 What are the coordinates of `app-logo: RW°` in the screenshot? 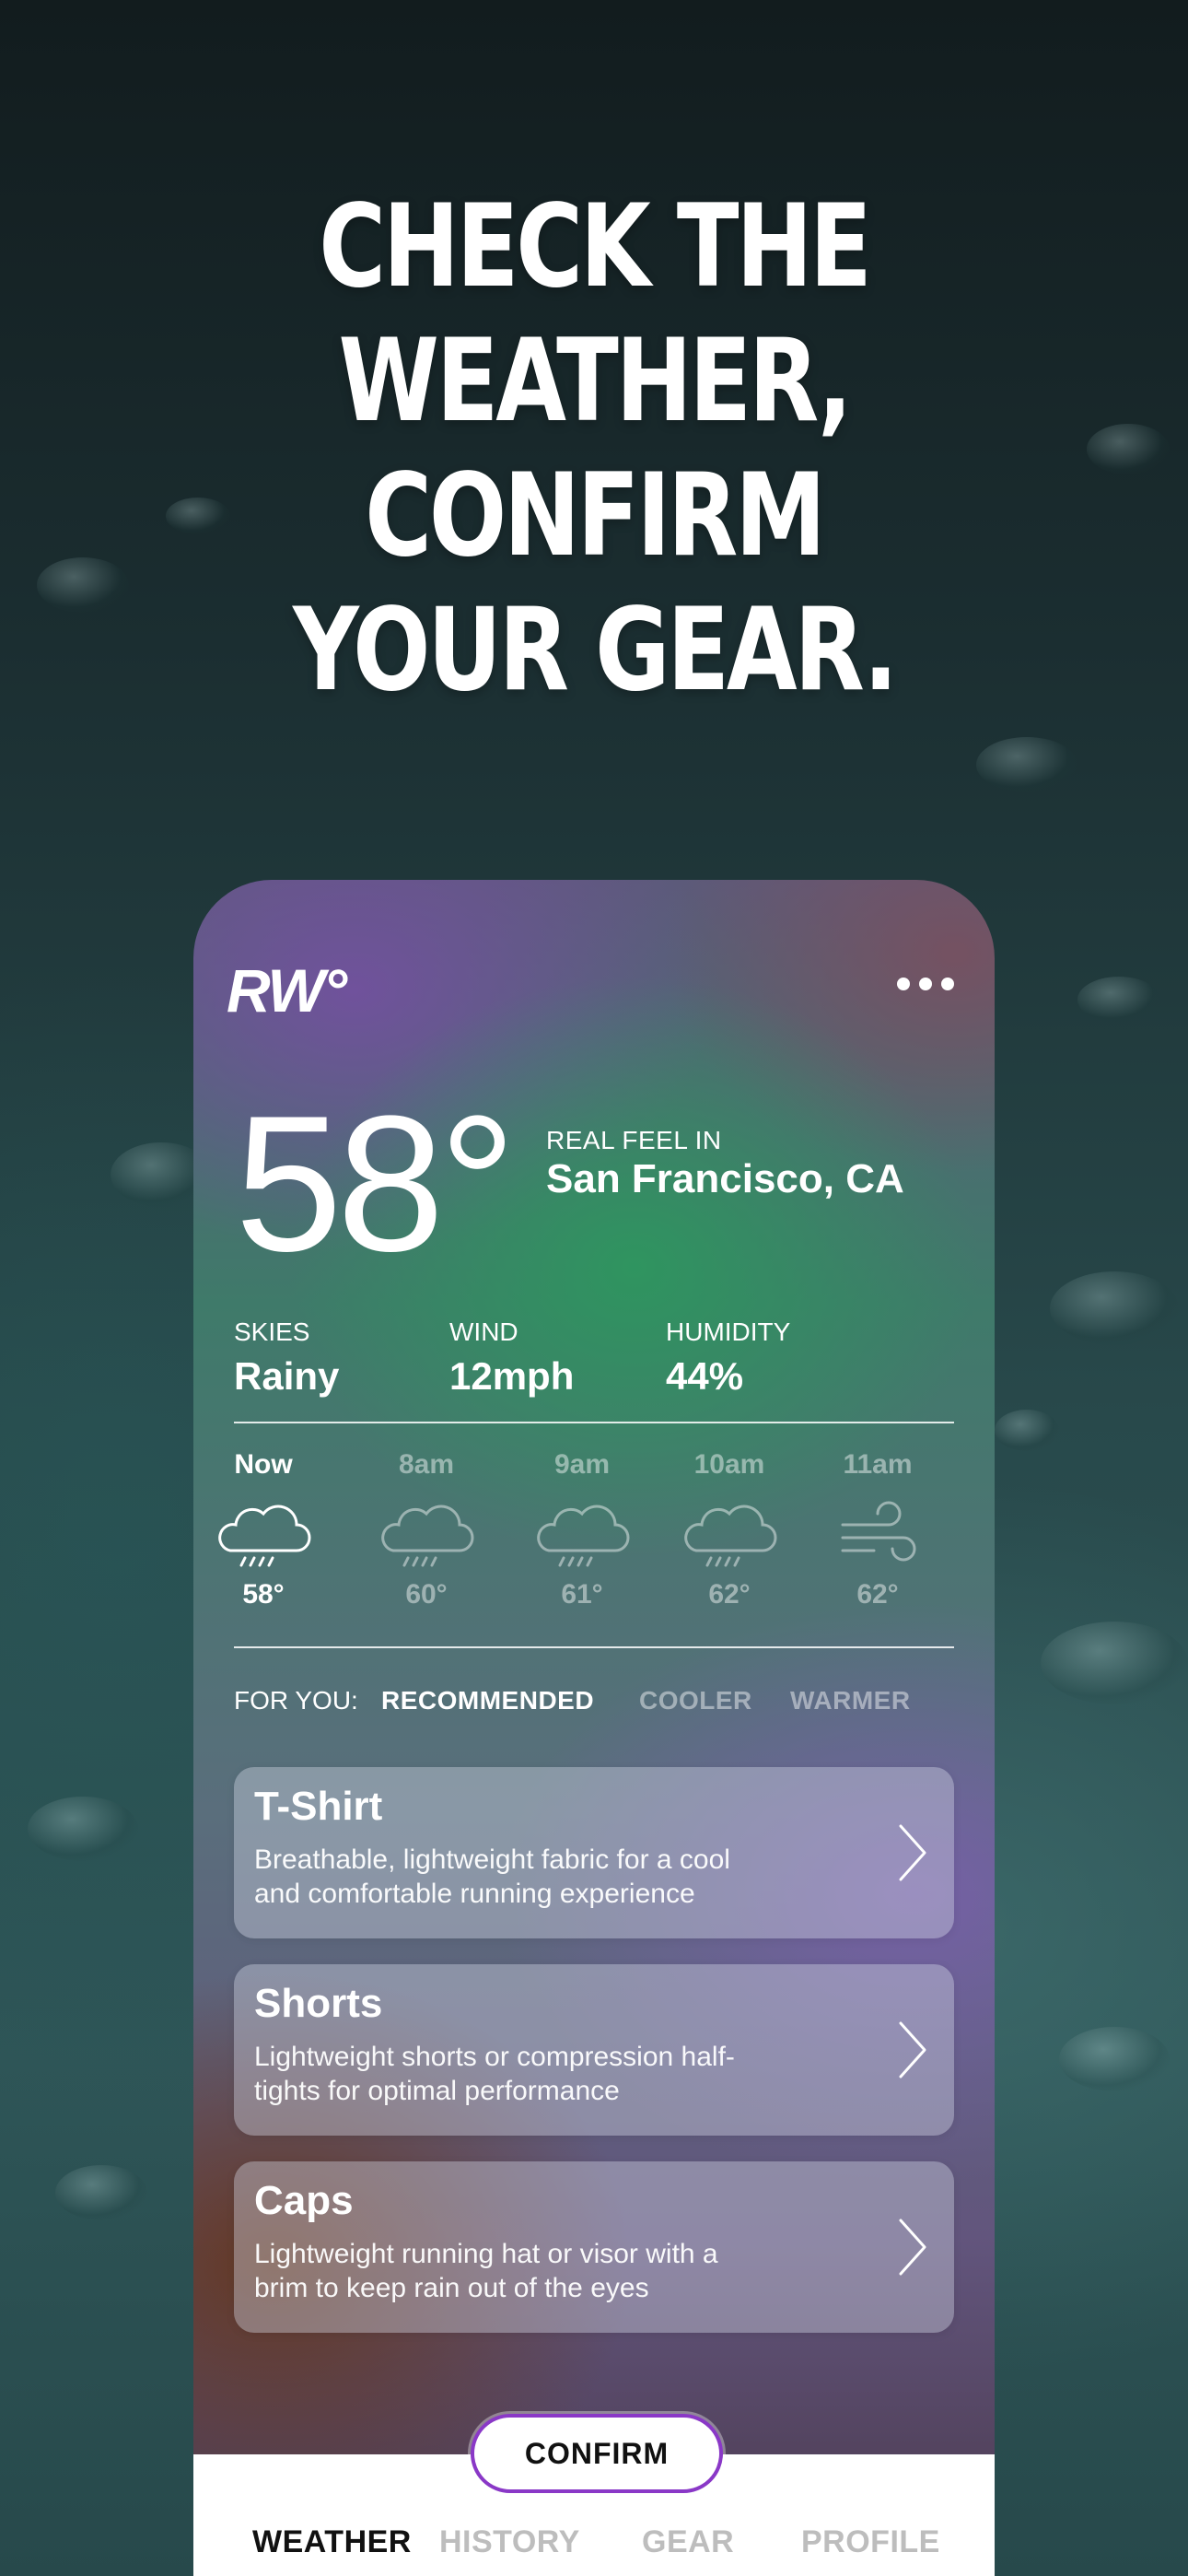 It's located at (287, 990).